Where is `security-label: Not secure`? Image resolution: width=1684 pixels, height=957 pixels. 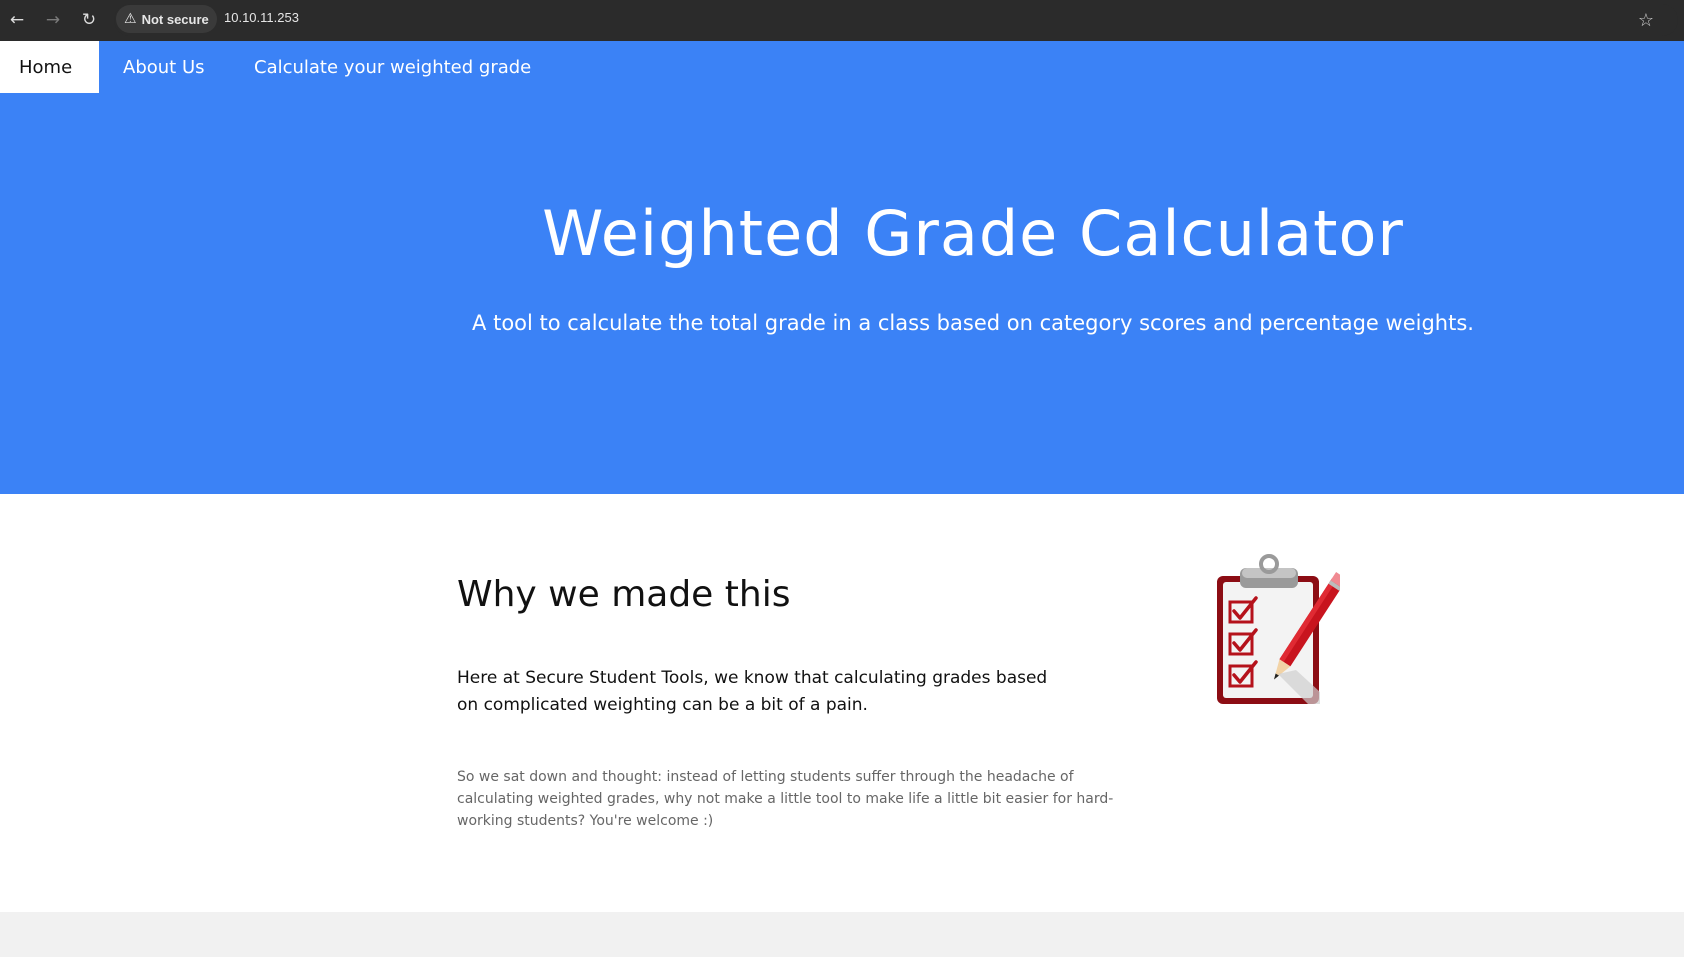 security-label: Not secure is located at coordinates (175, 19).